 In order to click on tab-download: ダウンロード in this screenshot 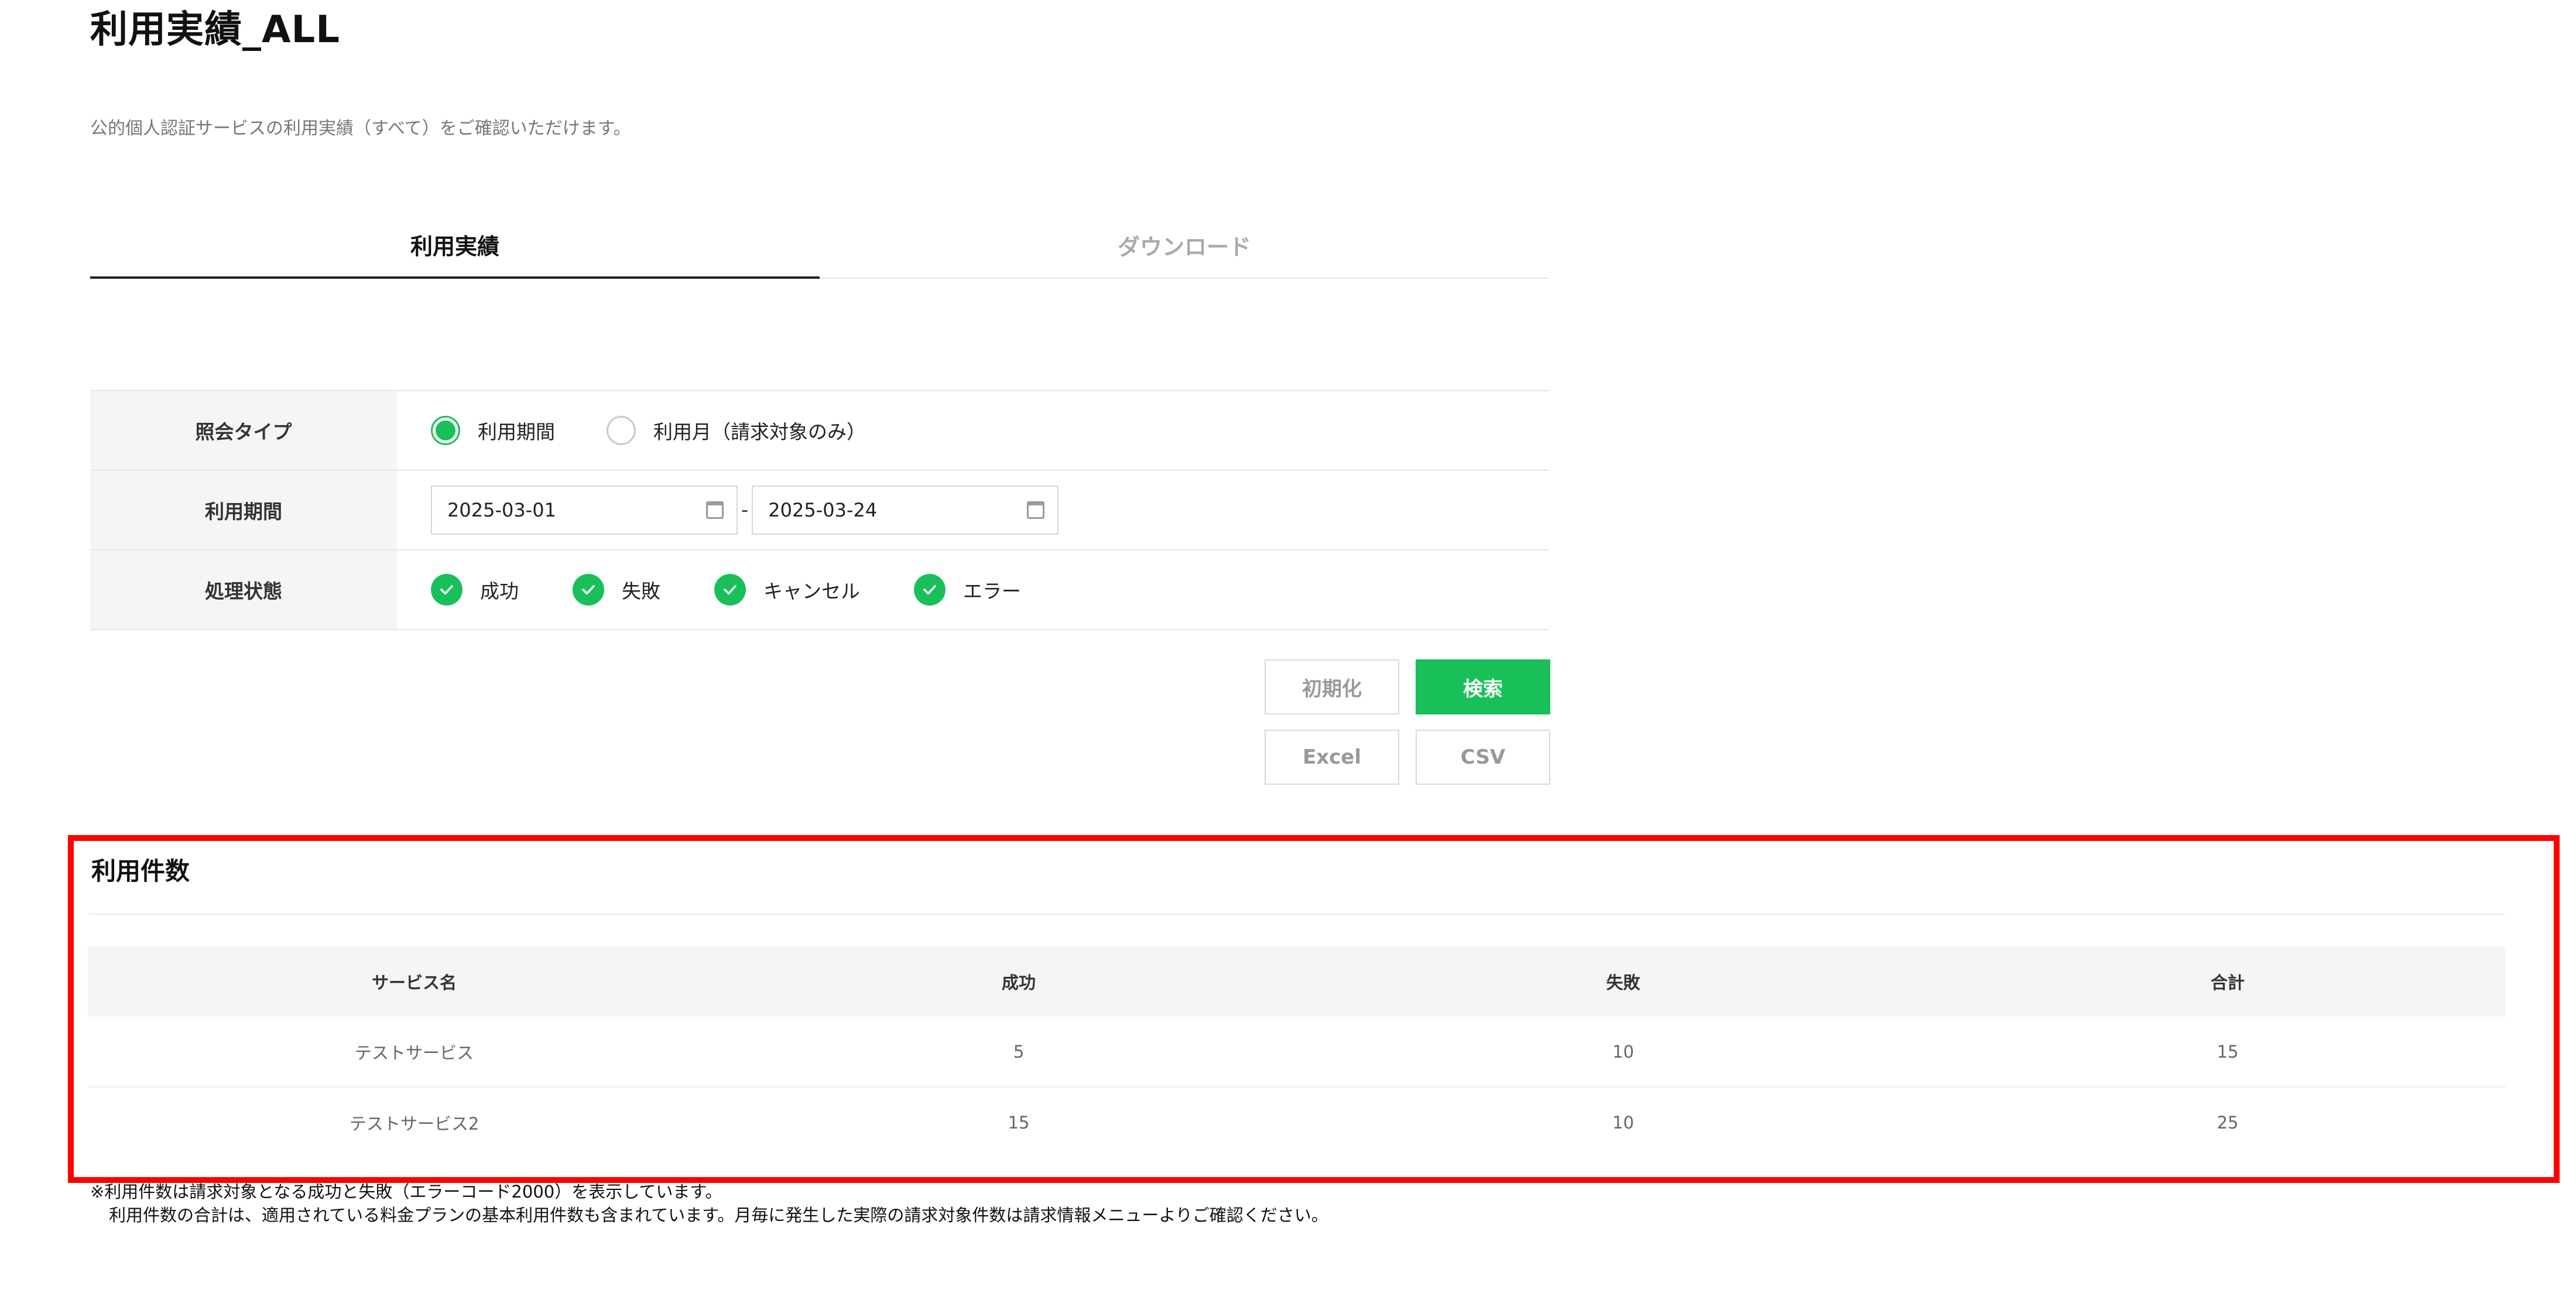, I will do `click(1184, 245)`.